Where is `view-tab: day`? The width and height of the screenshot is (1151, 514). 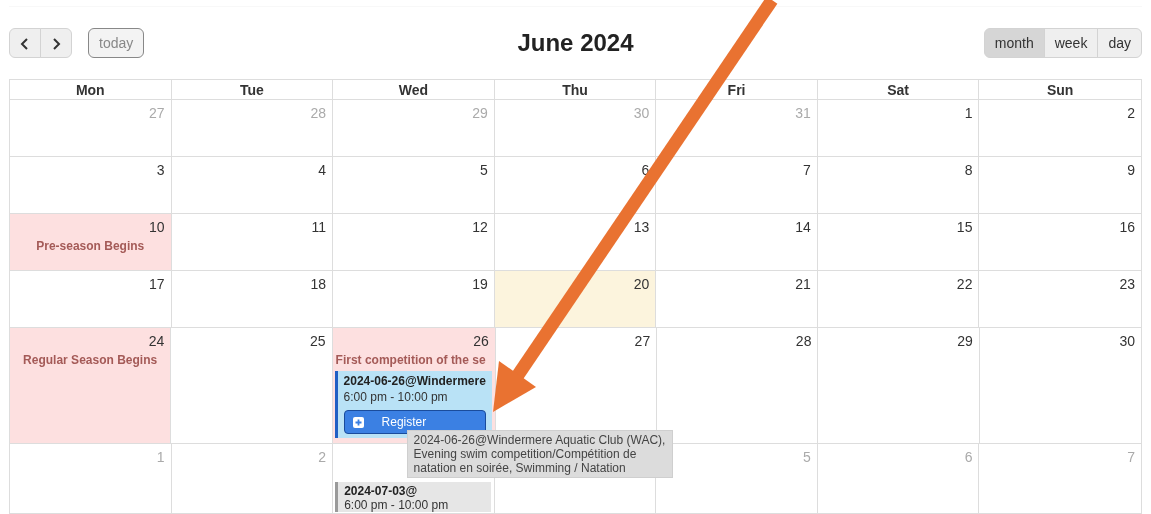
view-tab: day is located at coordinates (1119, 43).